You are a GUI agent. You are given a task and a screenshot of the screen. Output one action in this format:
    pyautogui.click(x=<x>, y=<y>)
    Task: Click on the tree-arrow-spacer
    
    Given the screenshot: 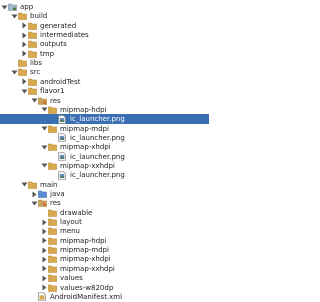 What is the action you would take?
    pyautogui.click(x=34, y=297)
    